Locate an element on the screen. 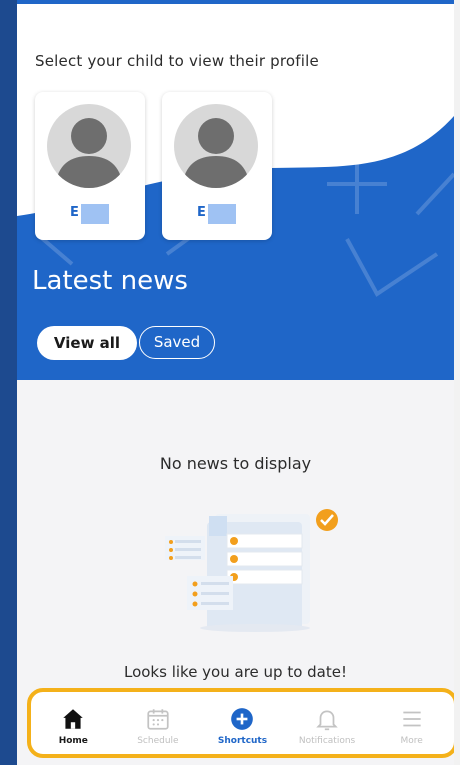 The image size is (460, 765). tab-notifications: Notifications is located at coordinates (327, 723).